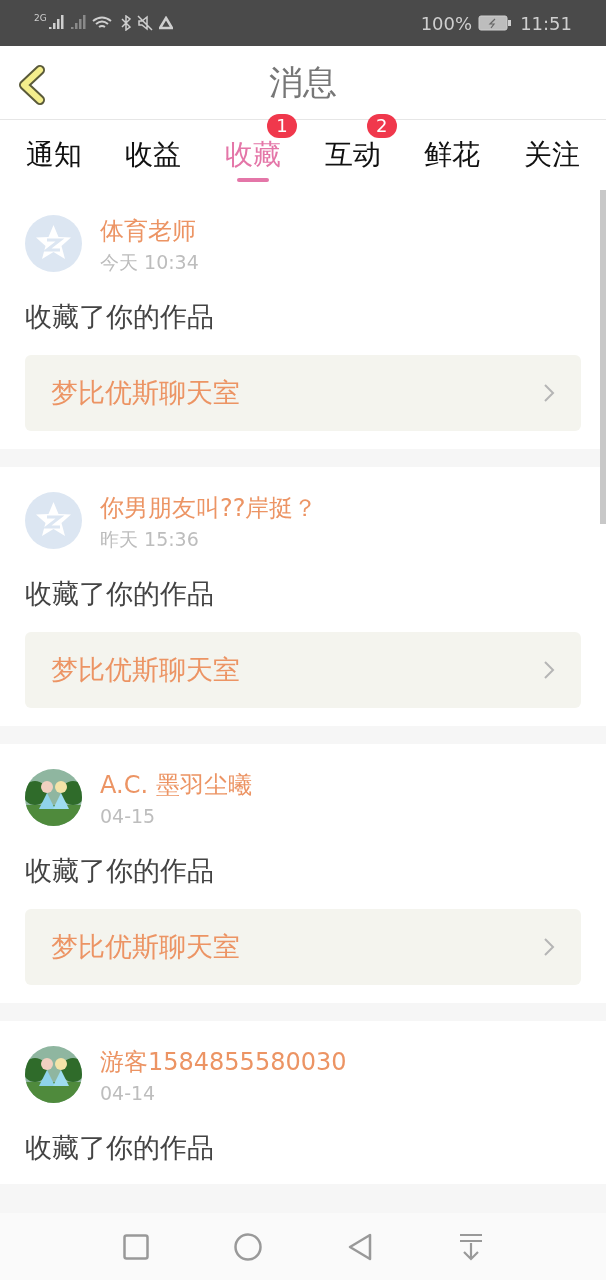  Describe the element at coordinates (223, 1062) in the screenshot. I see `user-name: 游客1584855580030` at that location.